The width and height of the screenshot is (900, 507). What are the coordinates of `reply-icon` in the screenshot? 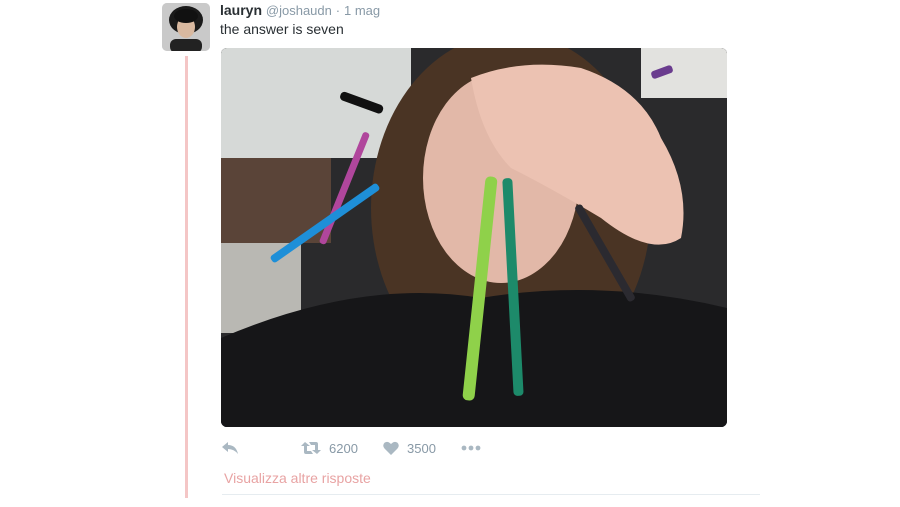 It's located at (230, 448).